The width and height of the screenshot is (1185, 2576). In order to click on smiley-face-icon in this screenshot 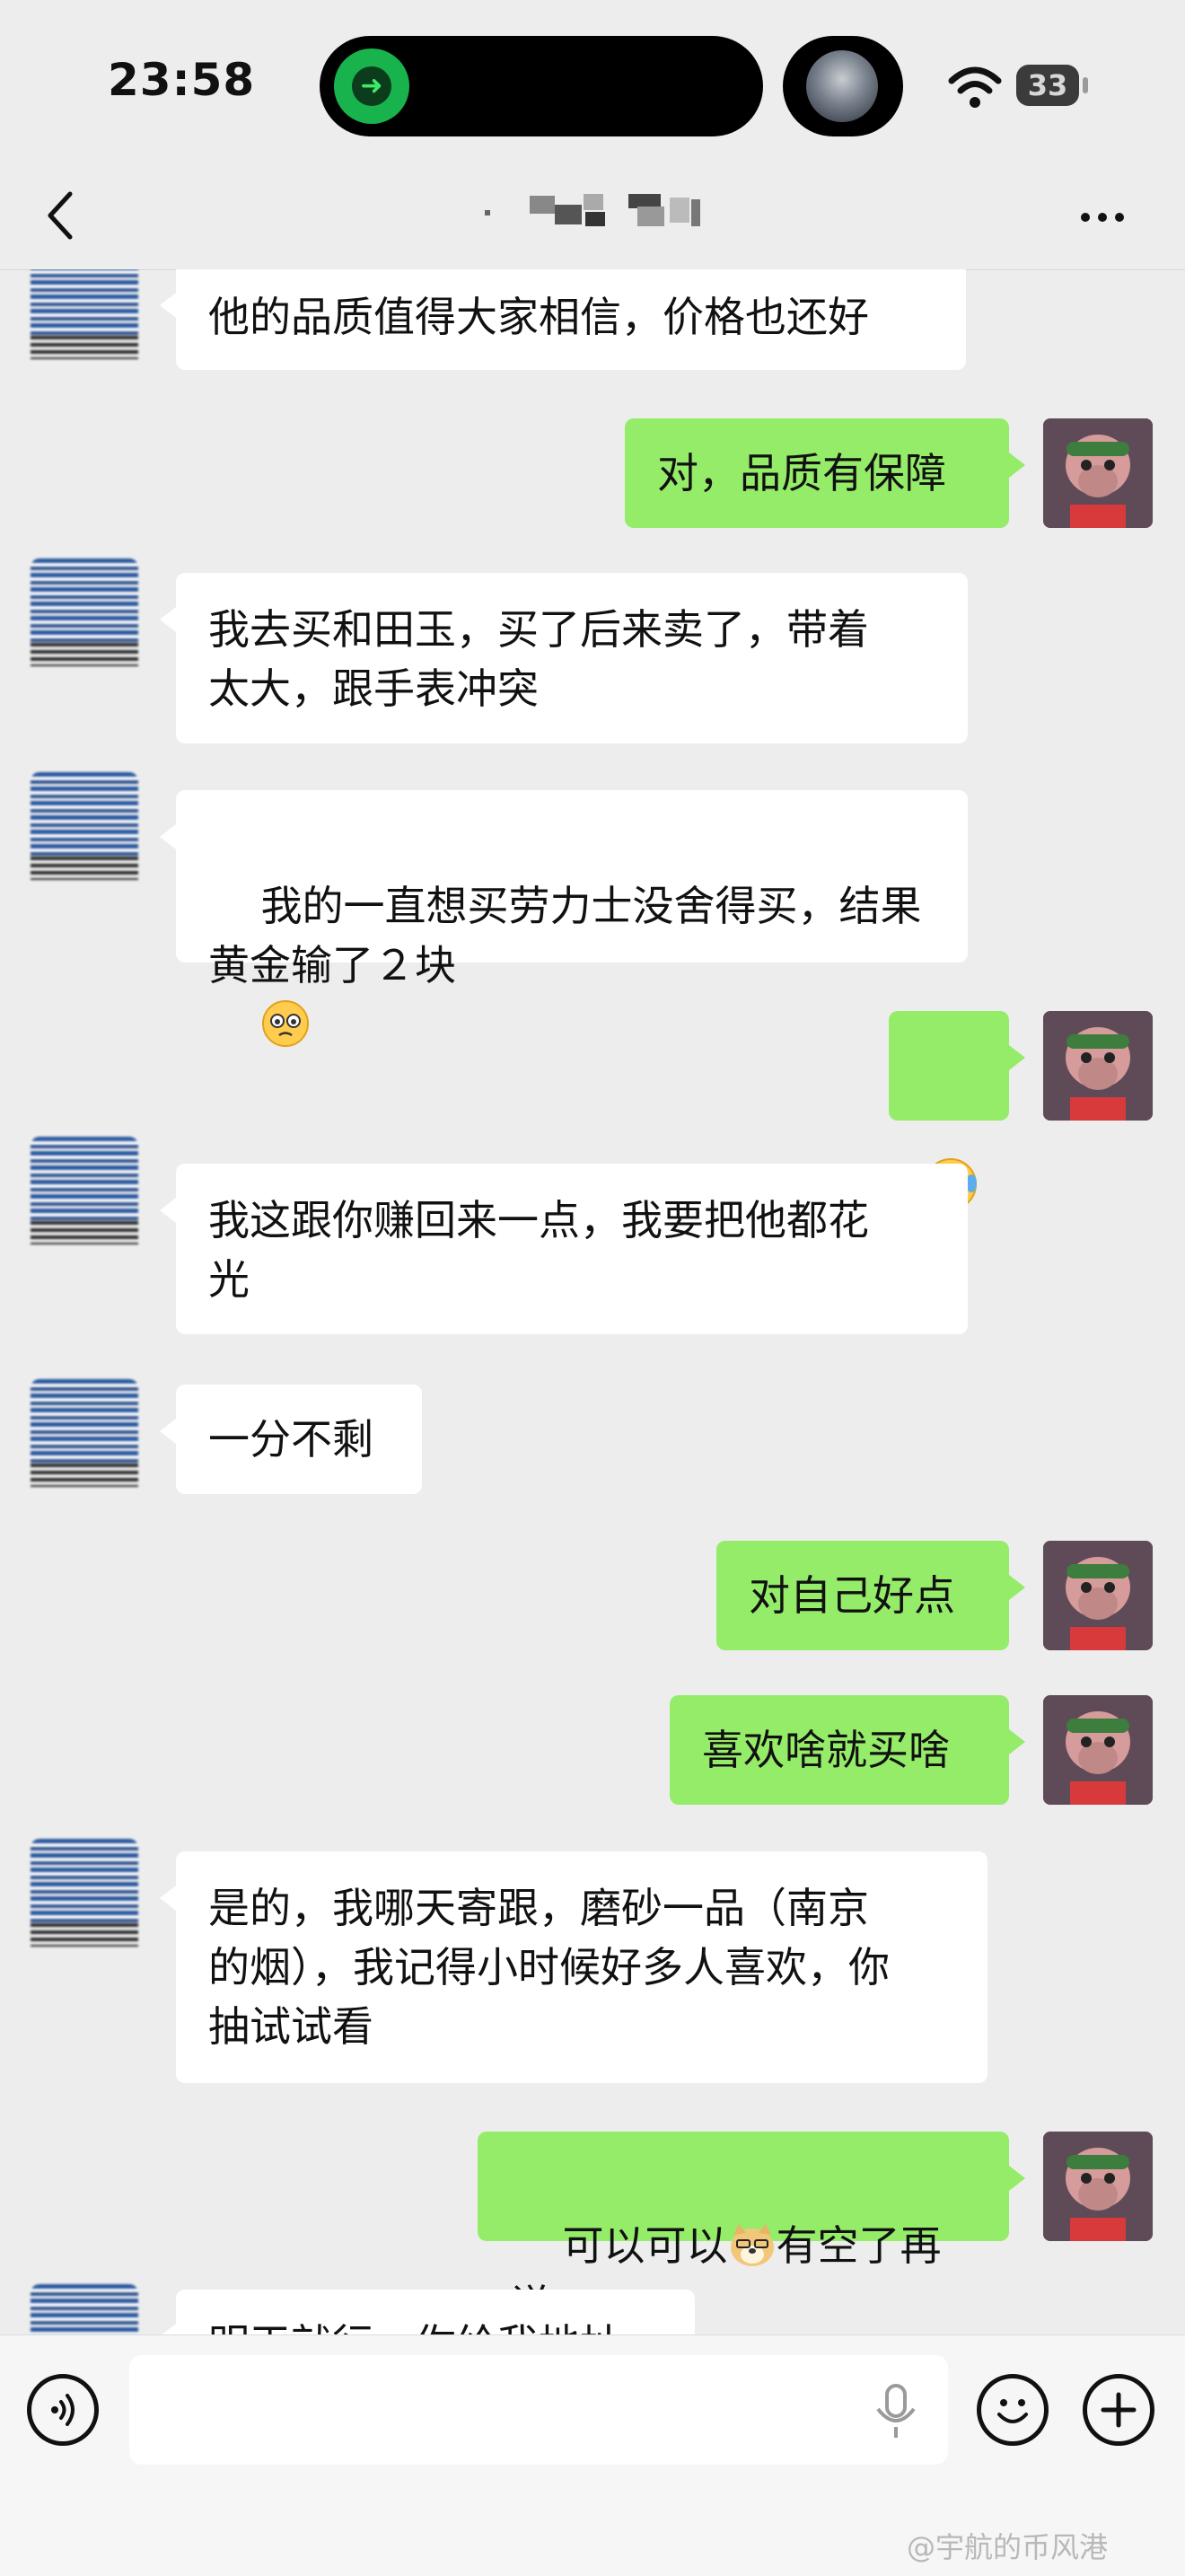, I will do `click(1013, 2410)`.